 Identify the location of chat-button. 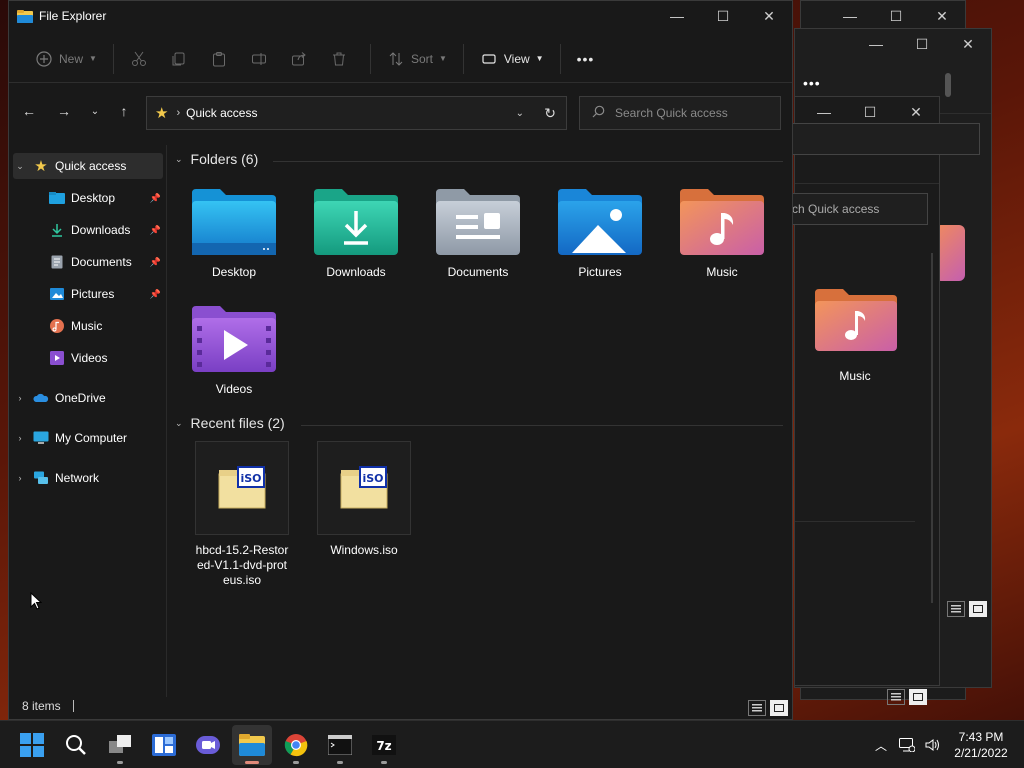
(208, 745).